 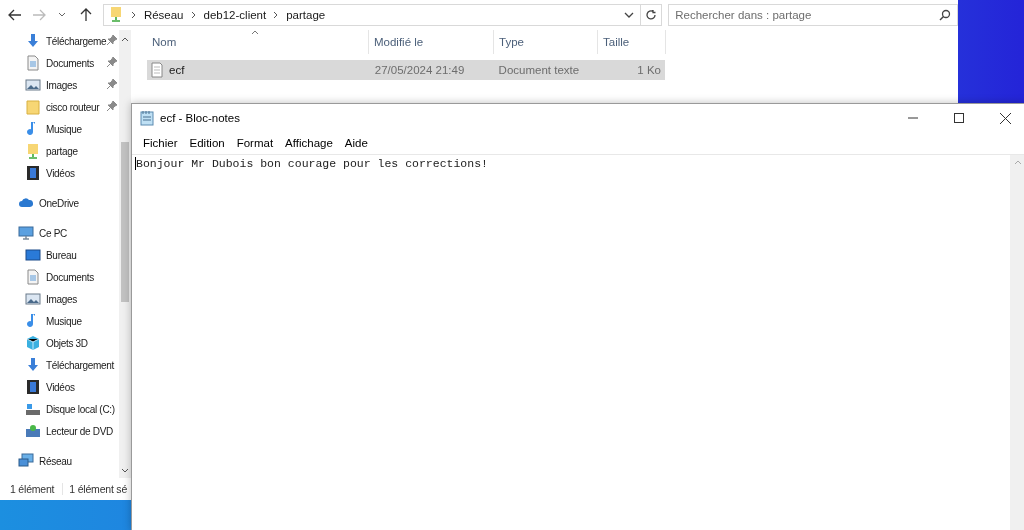 I want to click on table-cell-text: 27/05/2024 21:49, so click(x=419, y=70).